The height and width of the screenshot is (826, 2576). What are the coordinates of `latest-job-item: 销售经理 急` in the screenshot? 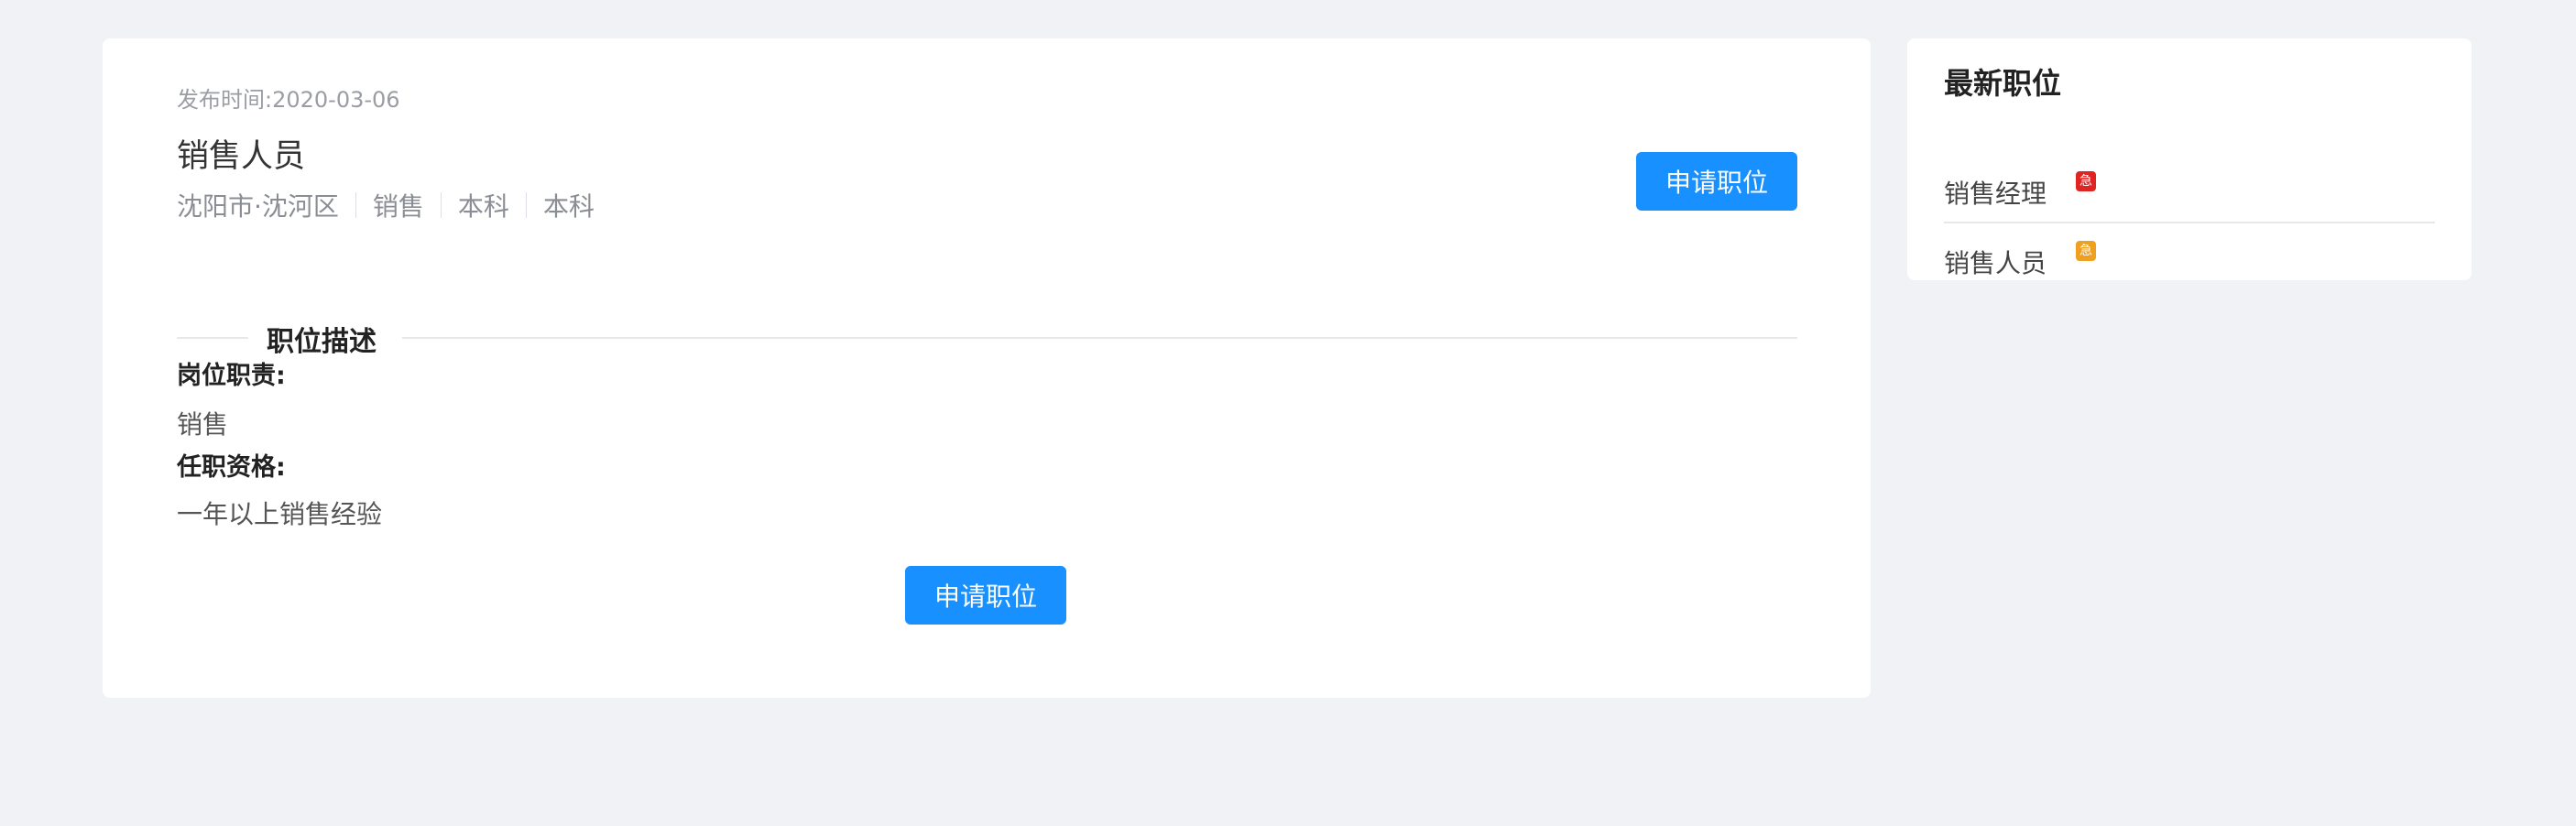 It's located at (2190, 189).